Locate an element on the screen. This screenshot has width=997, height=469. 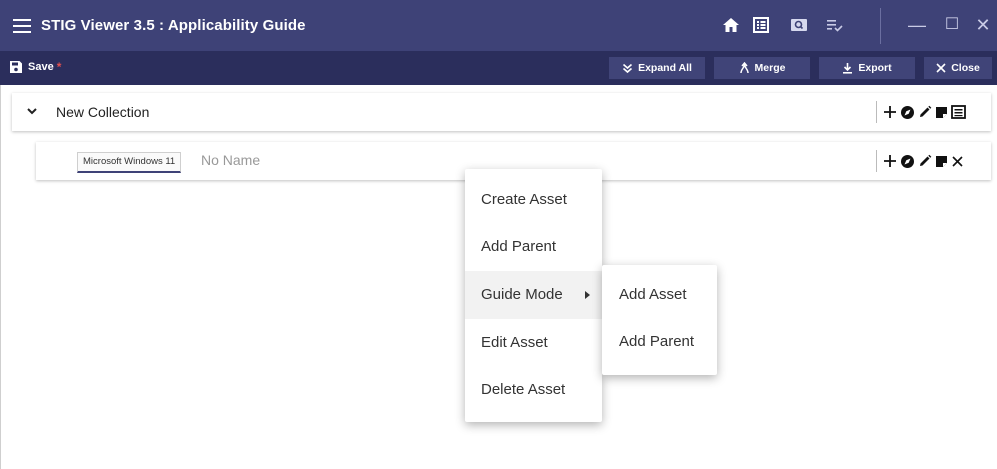
collection-name: New Collection is located at coordinates (103, 112).